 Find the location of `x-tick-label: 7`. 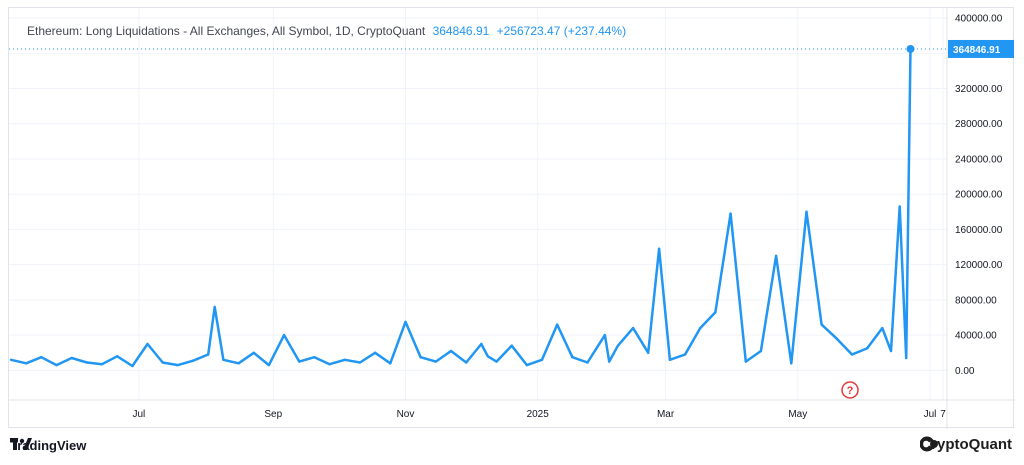

x-tick-label: 7 is located at coordinates (943, 414).